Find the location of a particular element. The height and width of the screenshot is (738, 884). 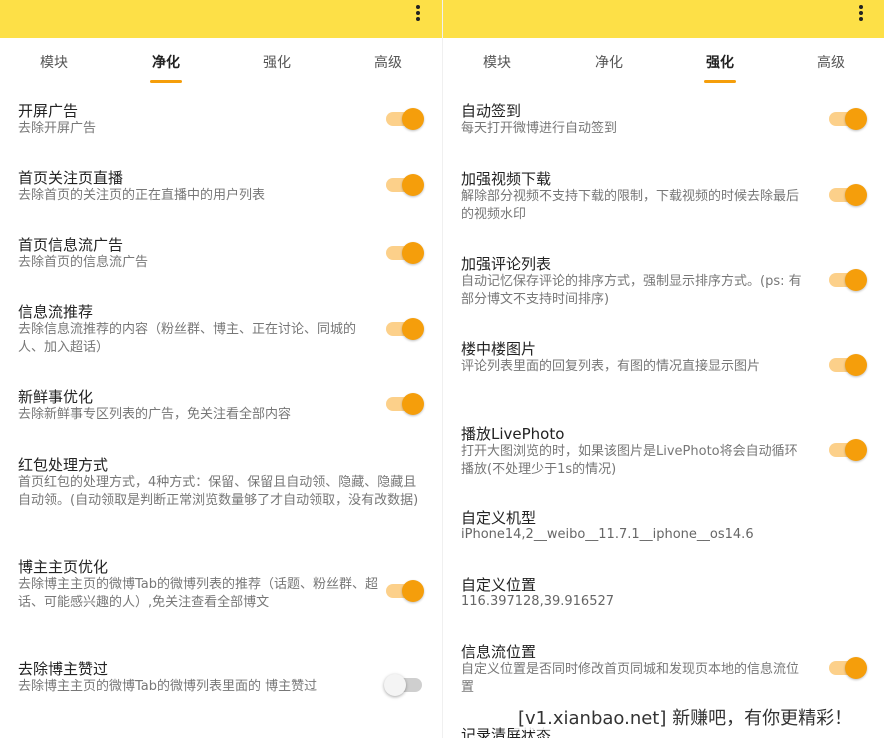

setting-item: 去除博主赞过 去除博主主页的微博Tab的微博列表里面的 博主赞过 is located at coordinates (221, 688).